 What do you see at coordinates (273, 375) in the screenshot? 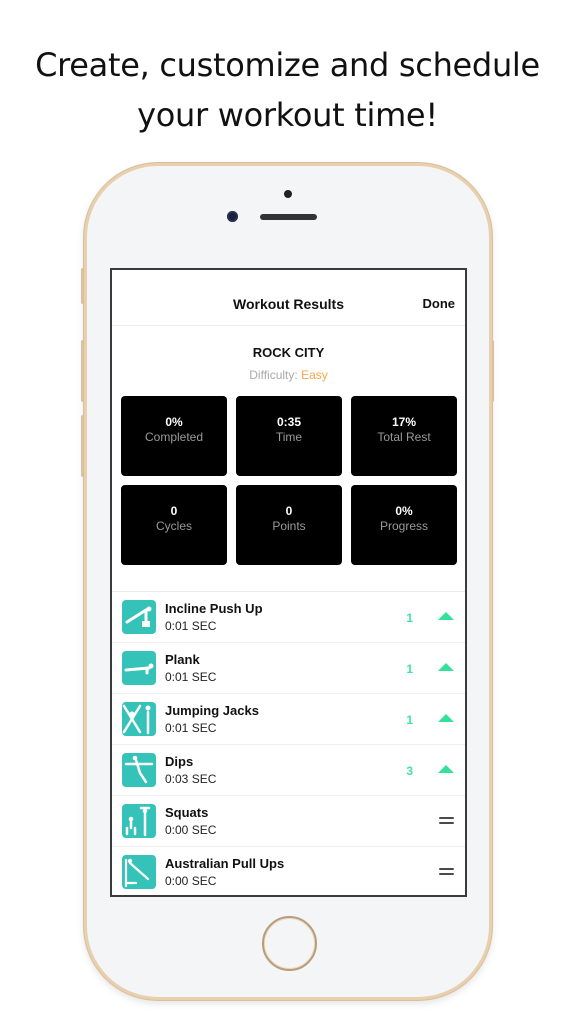
I see `difficulty-label: Difficulty:` at bounding box center [273, 375].